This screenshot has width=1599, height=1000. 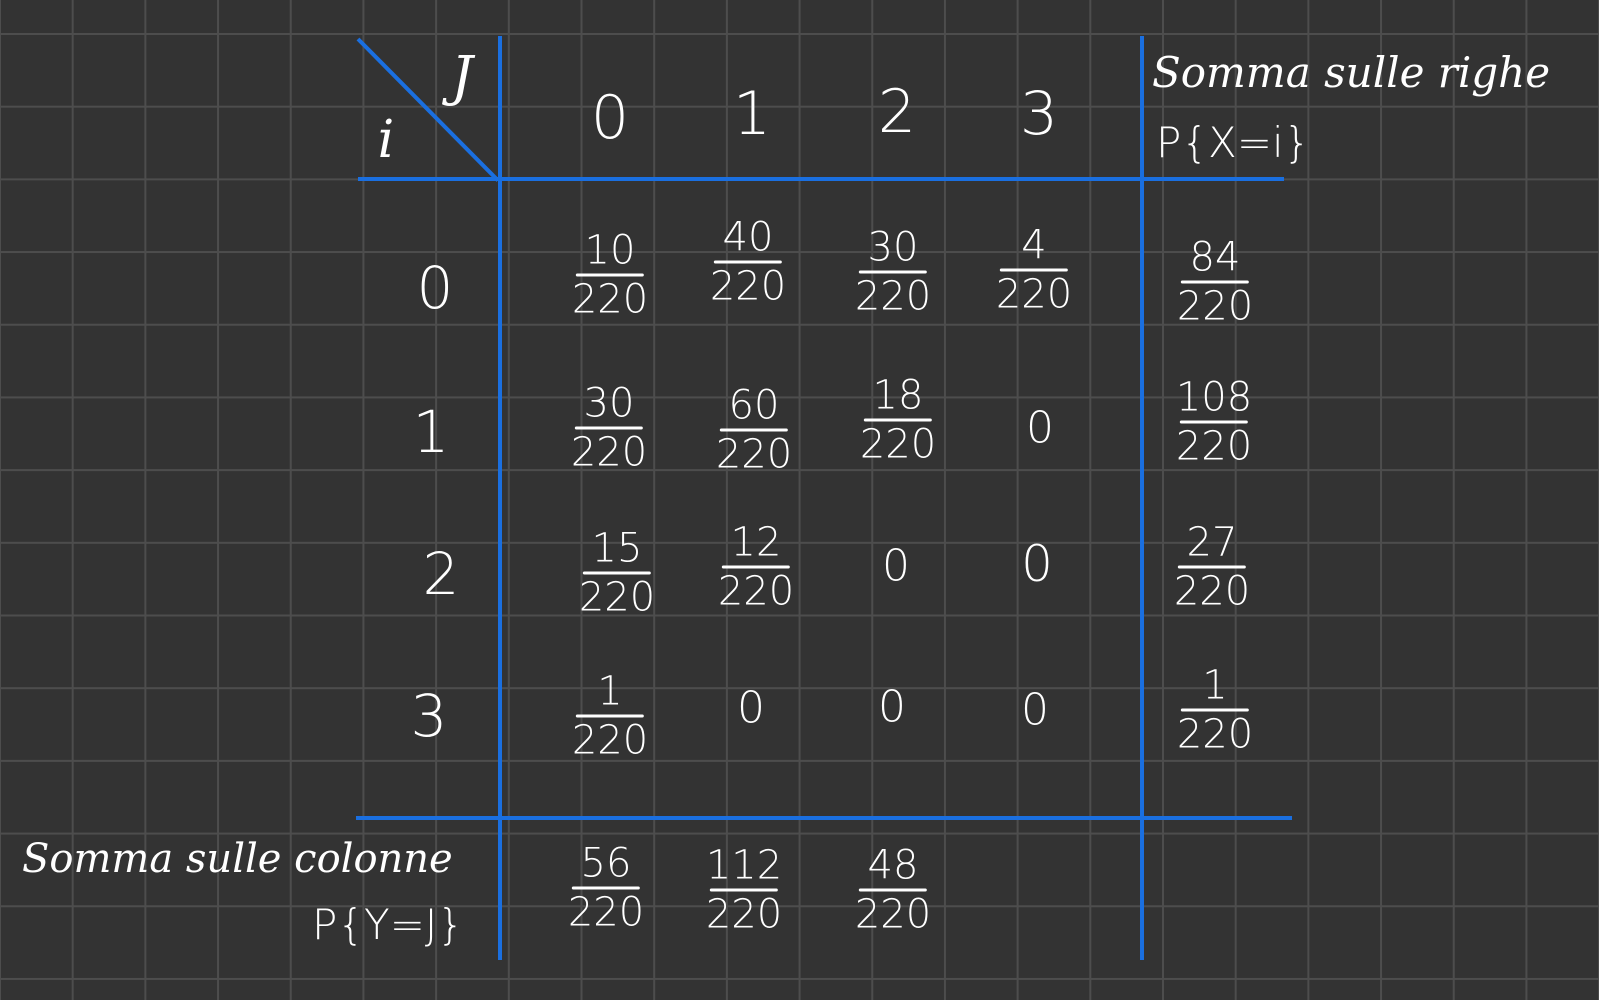 I want to click on cell-2-0: 15 220, so click(x=617, y=573).